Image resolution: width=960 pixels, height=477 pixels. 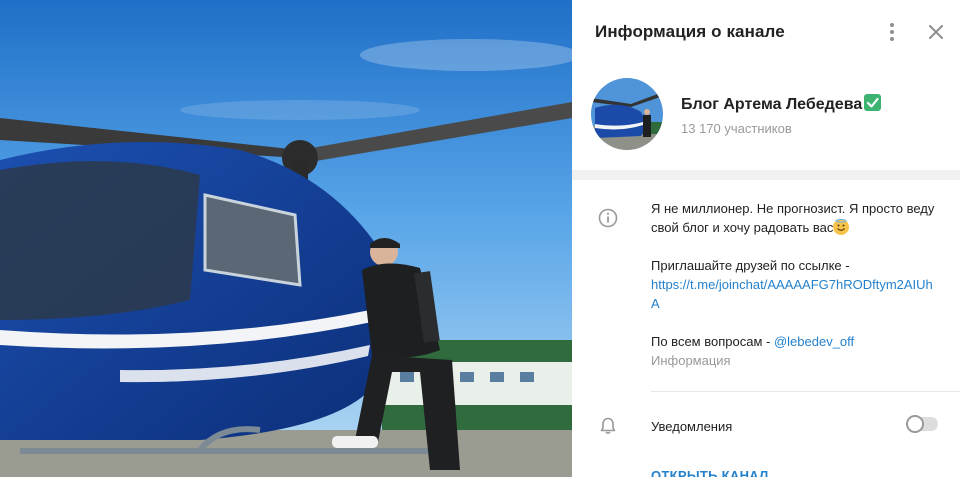 What do you see at coordinates (608, 426) in the screenshot?
I see `bell-icon` at bounding box center [608, 426].